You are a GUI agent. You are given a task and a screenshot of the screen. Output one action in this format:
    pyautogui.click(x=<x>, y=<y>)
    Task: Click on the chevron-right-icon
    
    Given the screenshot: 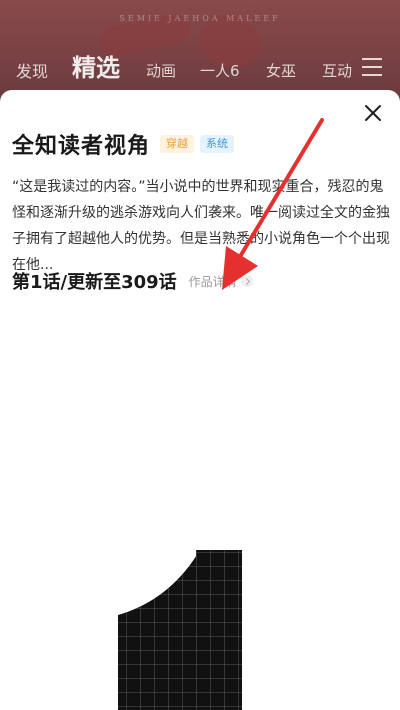 What is the action you would take?
    pyautogui.click(x=246, y=281)
    